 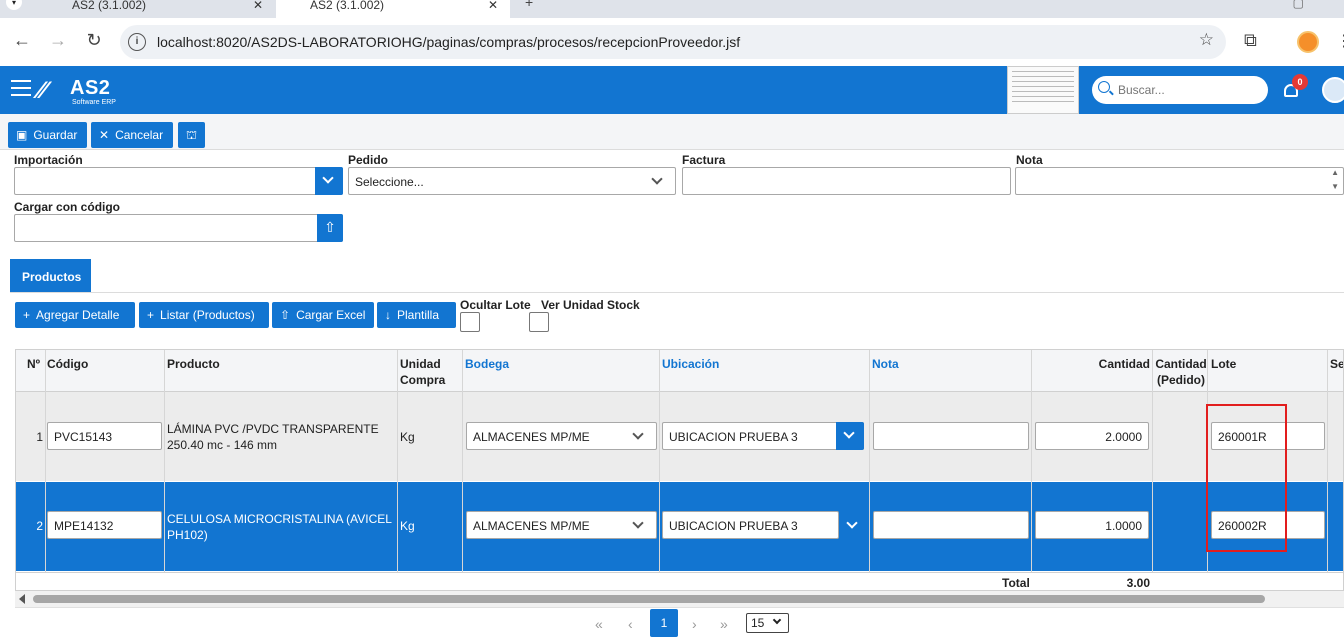 I want to click on app-logo: ⁄⁄ AS2 Software ERP, so click(x=83, y=91).